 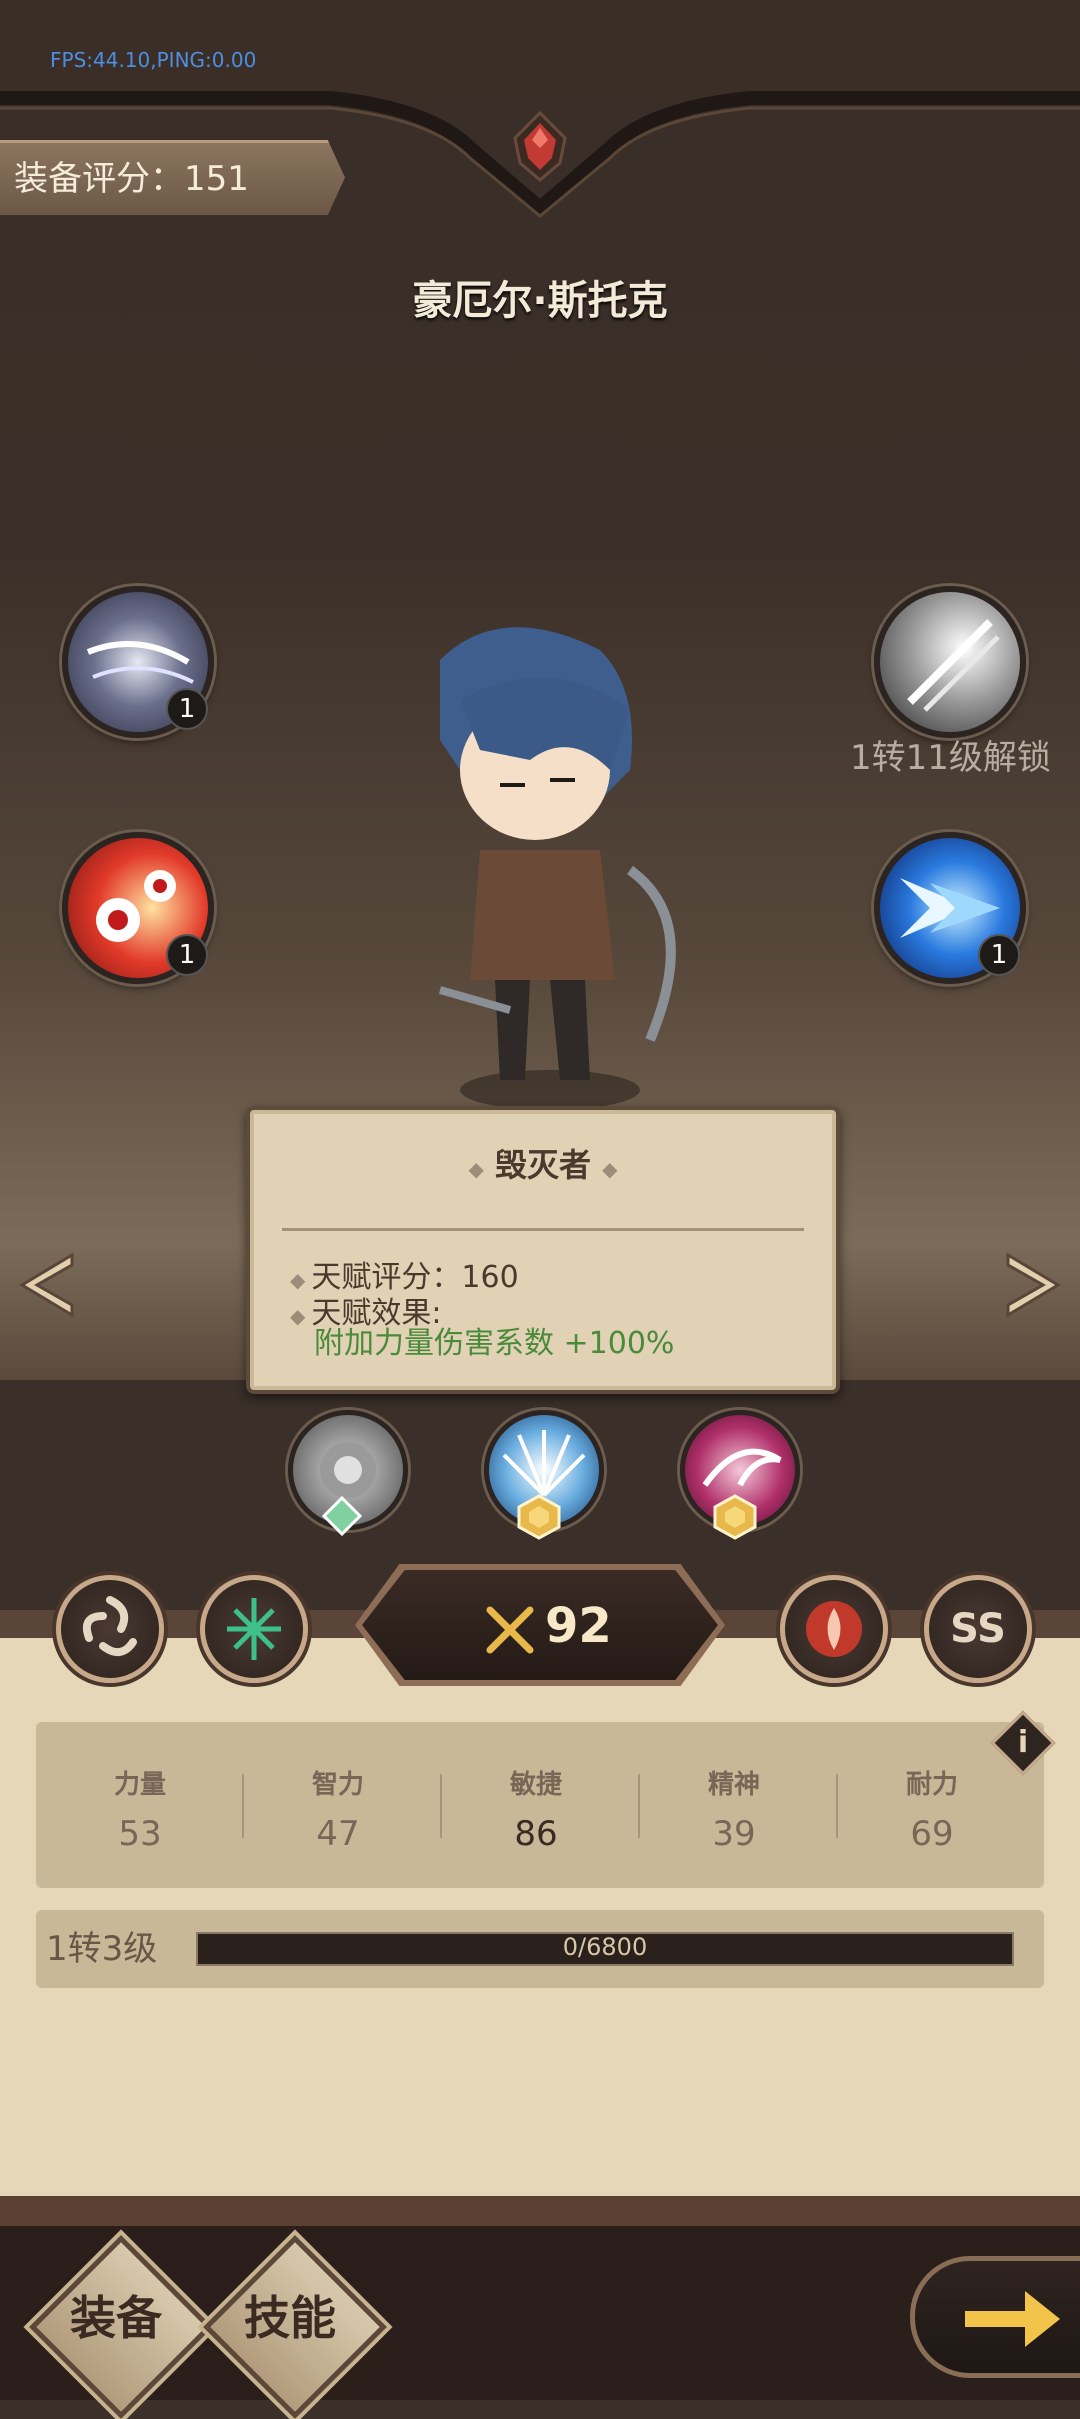 I want to click on class-tab-tri-blade, so click(x=110, y=1629).